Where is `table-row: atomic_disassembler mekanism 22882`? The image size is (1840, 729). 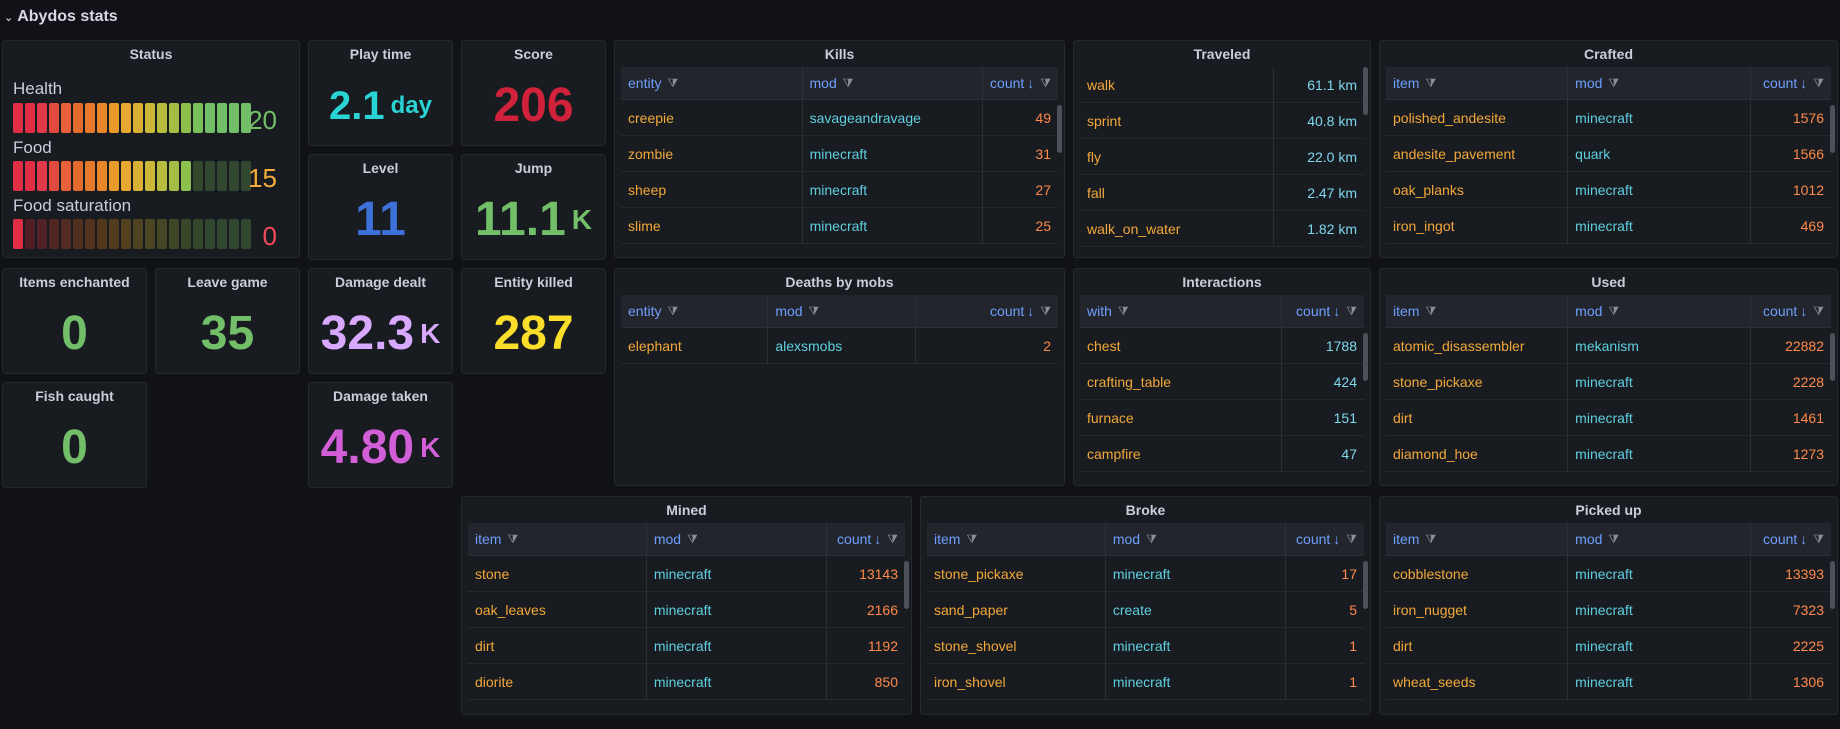 table-row: atomic_disassembler mekanism 22882 is located at coordinates (1608, 346).